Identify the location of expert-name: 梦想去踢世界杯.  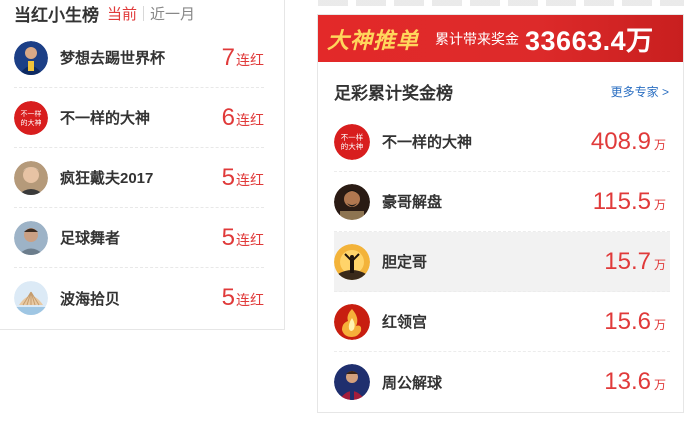
(141, 57).